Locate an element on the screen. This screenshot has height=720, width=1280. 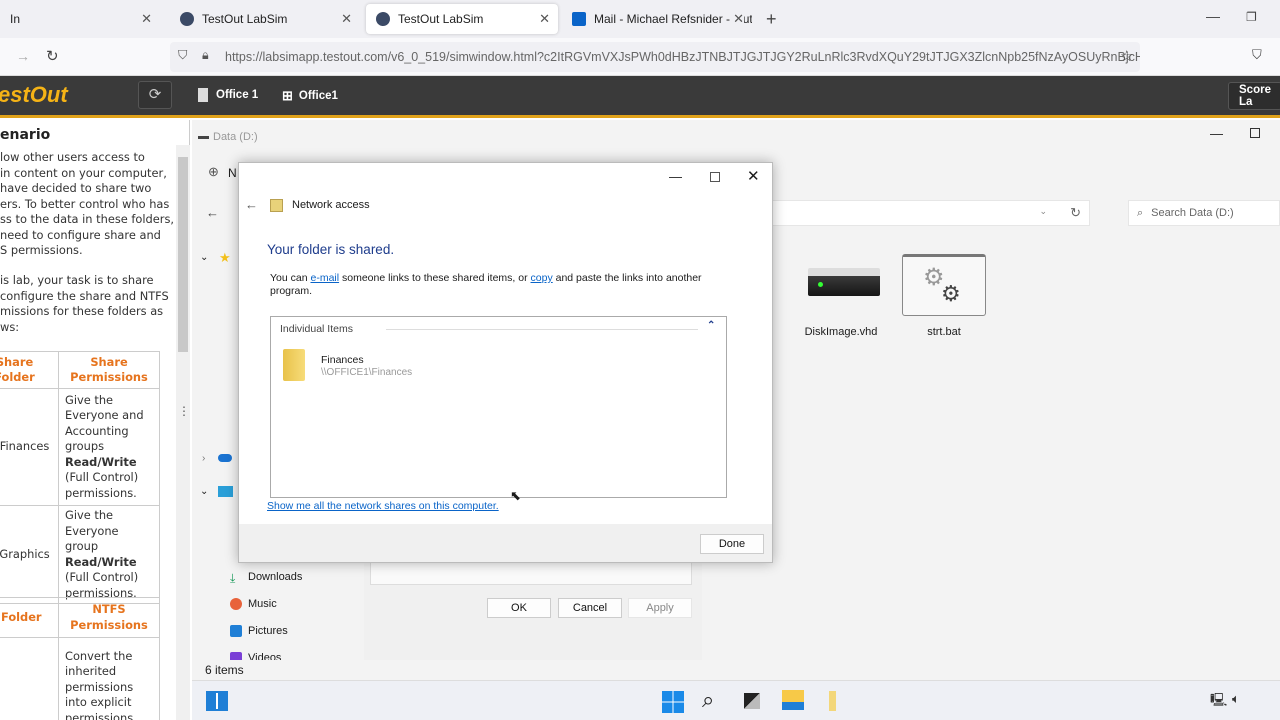
email-link: e-mail is located at coordinates (324, 278).